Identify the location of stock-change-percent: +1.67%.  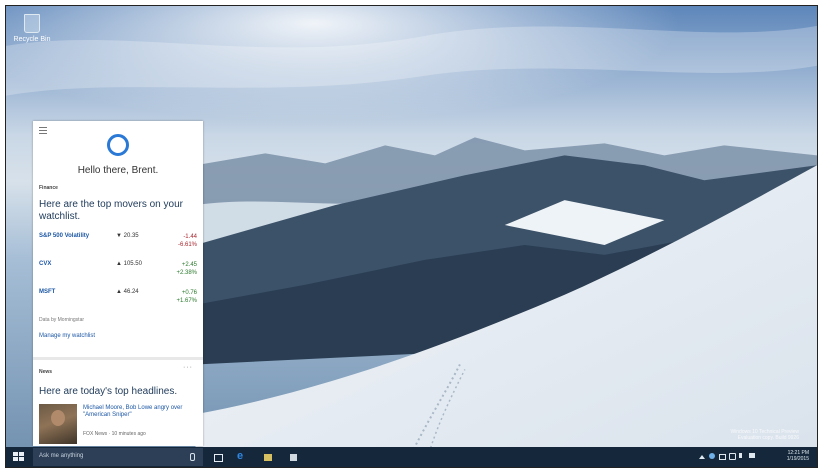
(186, 301).